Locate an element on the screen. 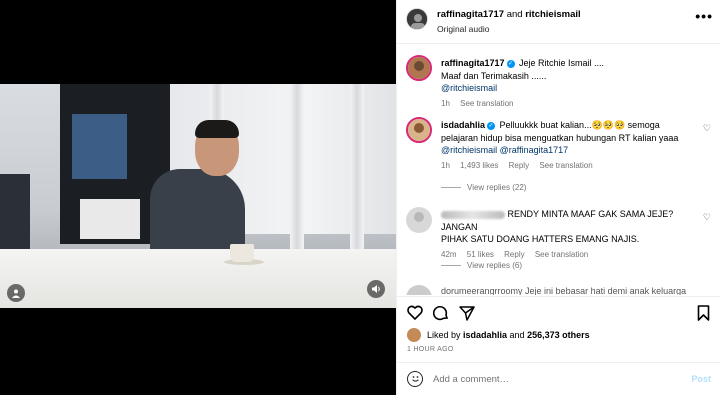  mute-toggle-icon is located at coordinates (376, 289).